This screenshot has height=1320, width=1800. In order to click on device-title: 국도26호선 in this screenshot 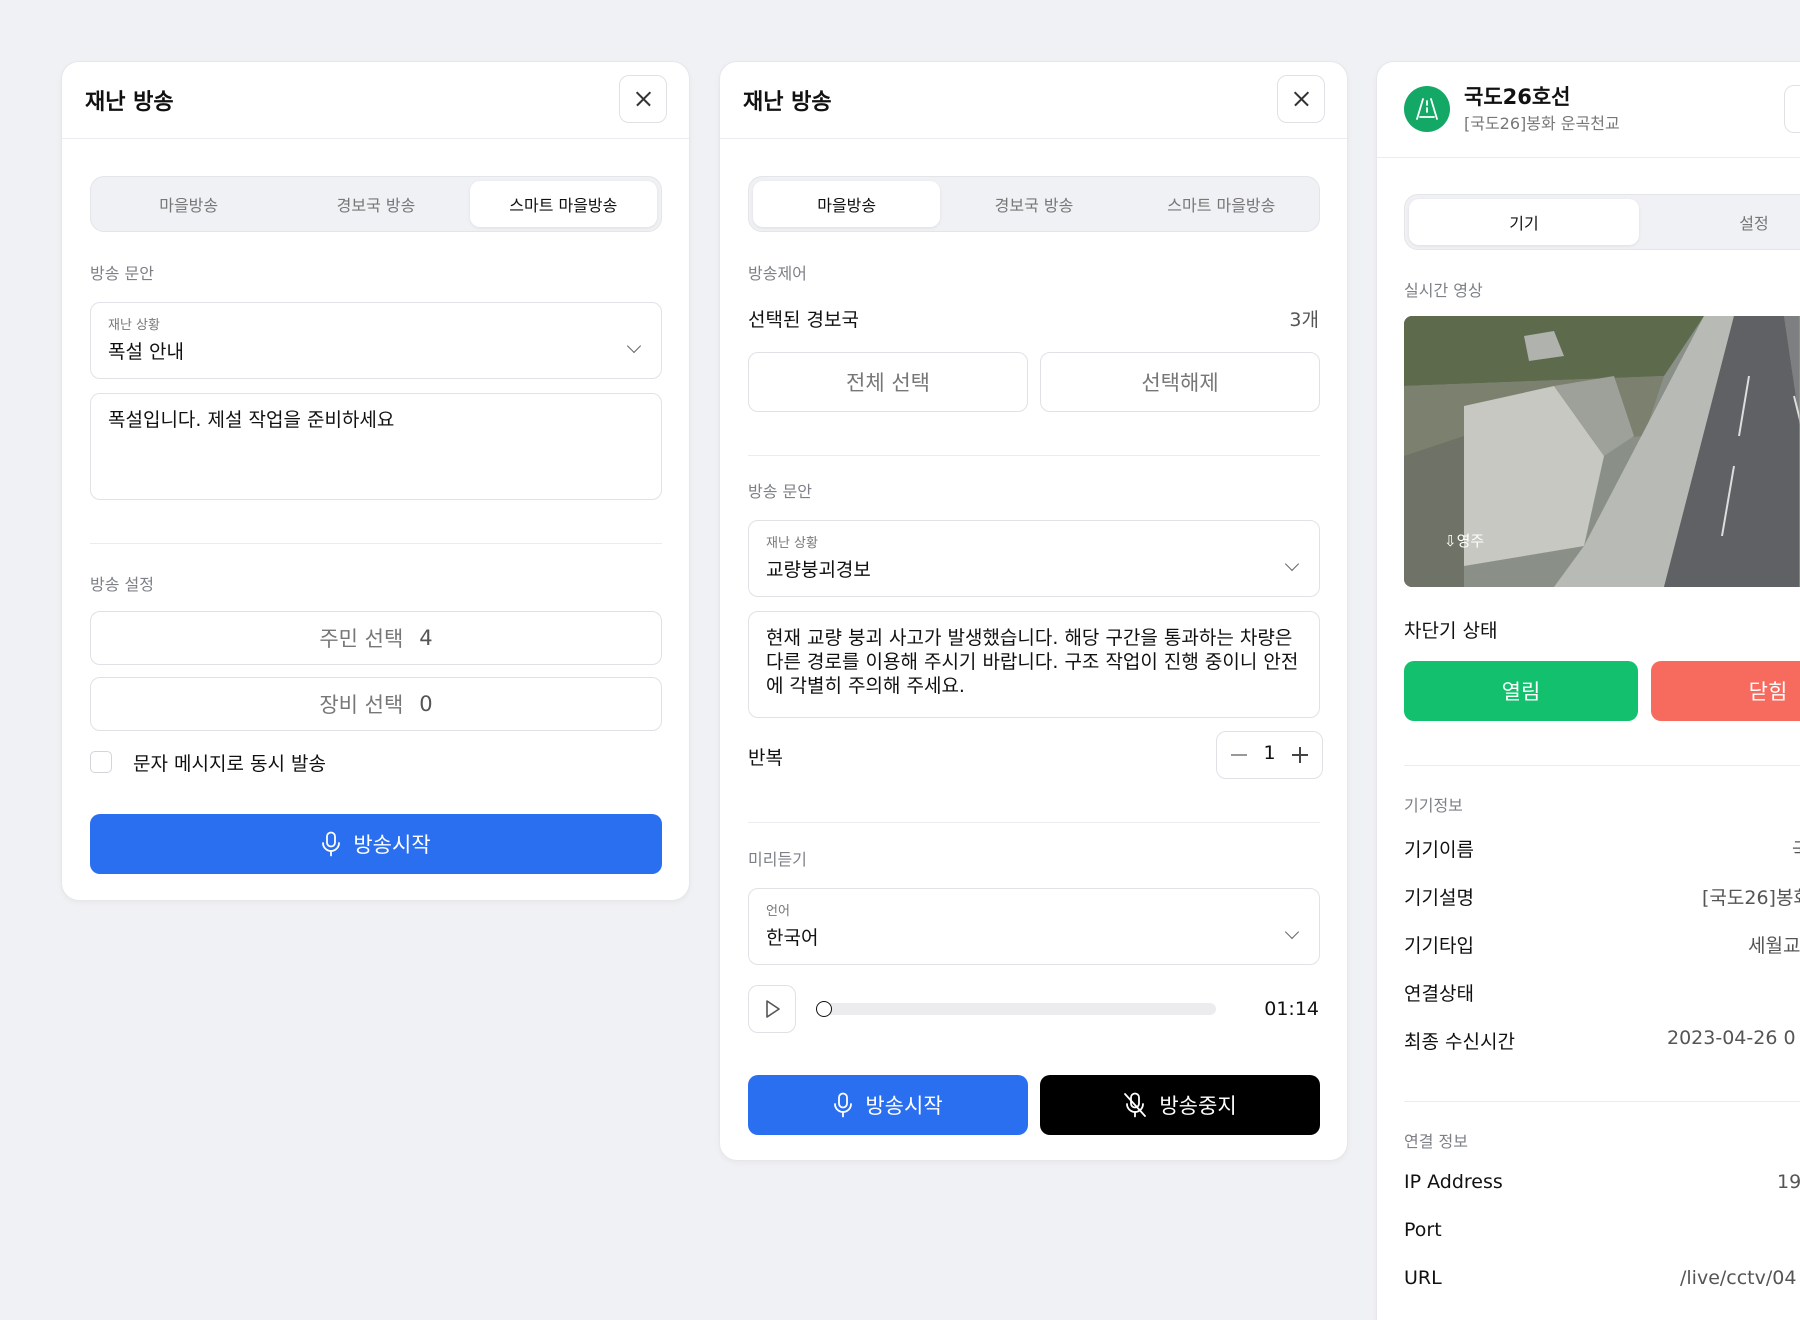, I will do `click(1517, 97)`.